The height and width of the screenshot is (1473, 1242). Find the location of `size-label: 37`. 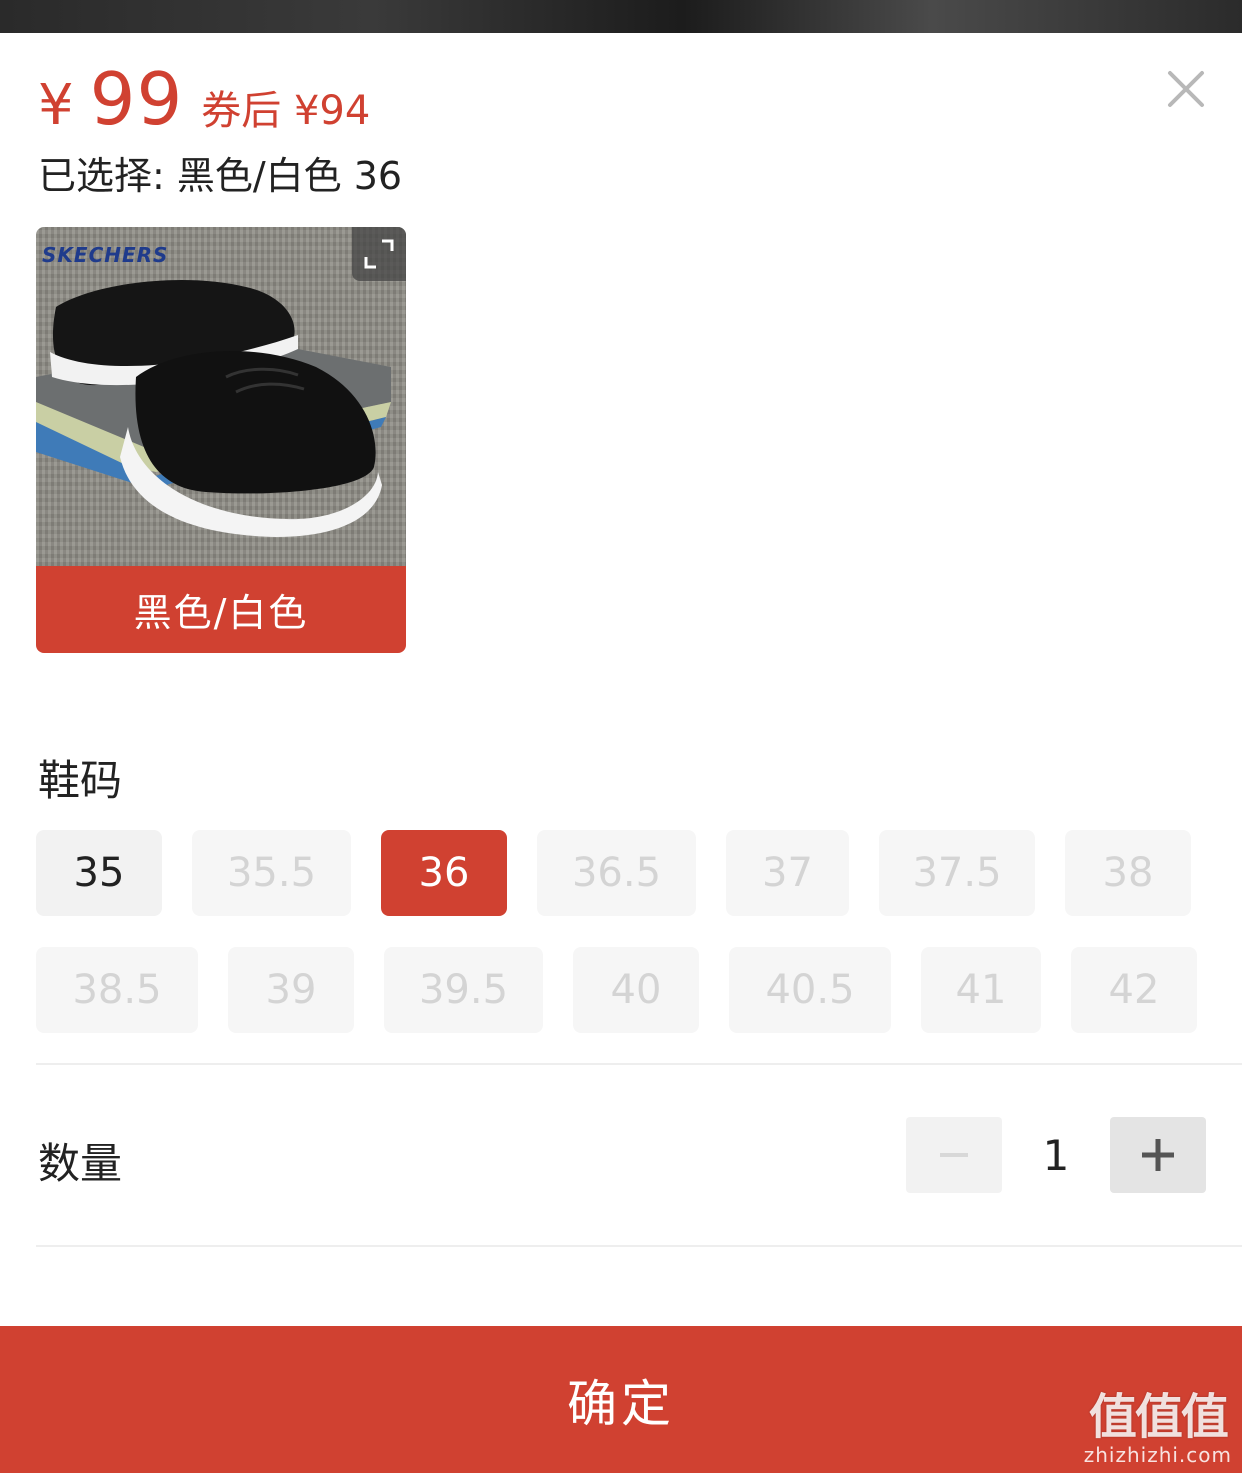

size-label: 37 is located at coordinates (787, 873).